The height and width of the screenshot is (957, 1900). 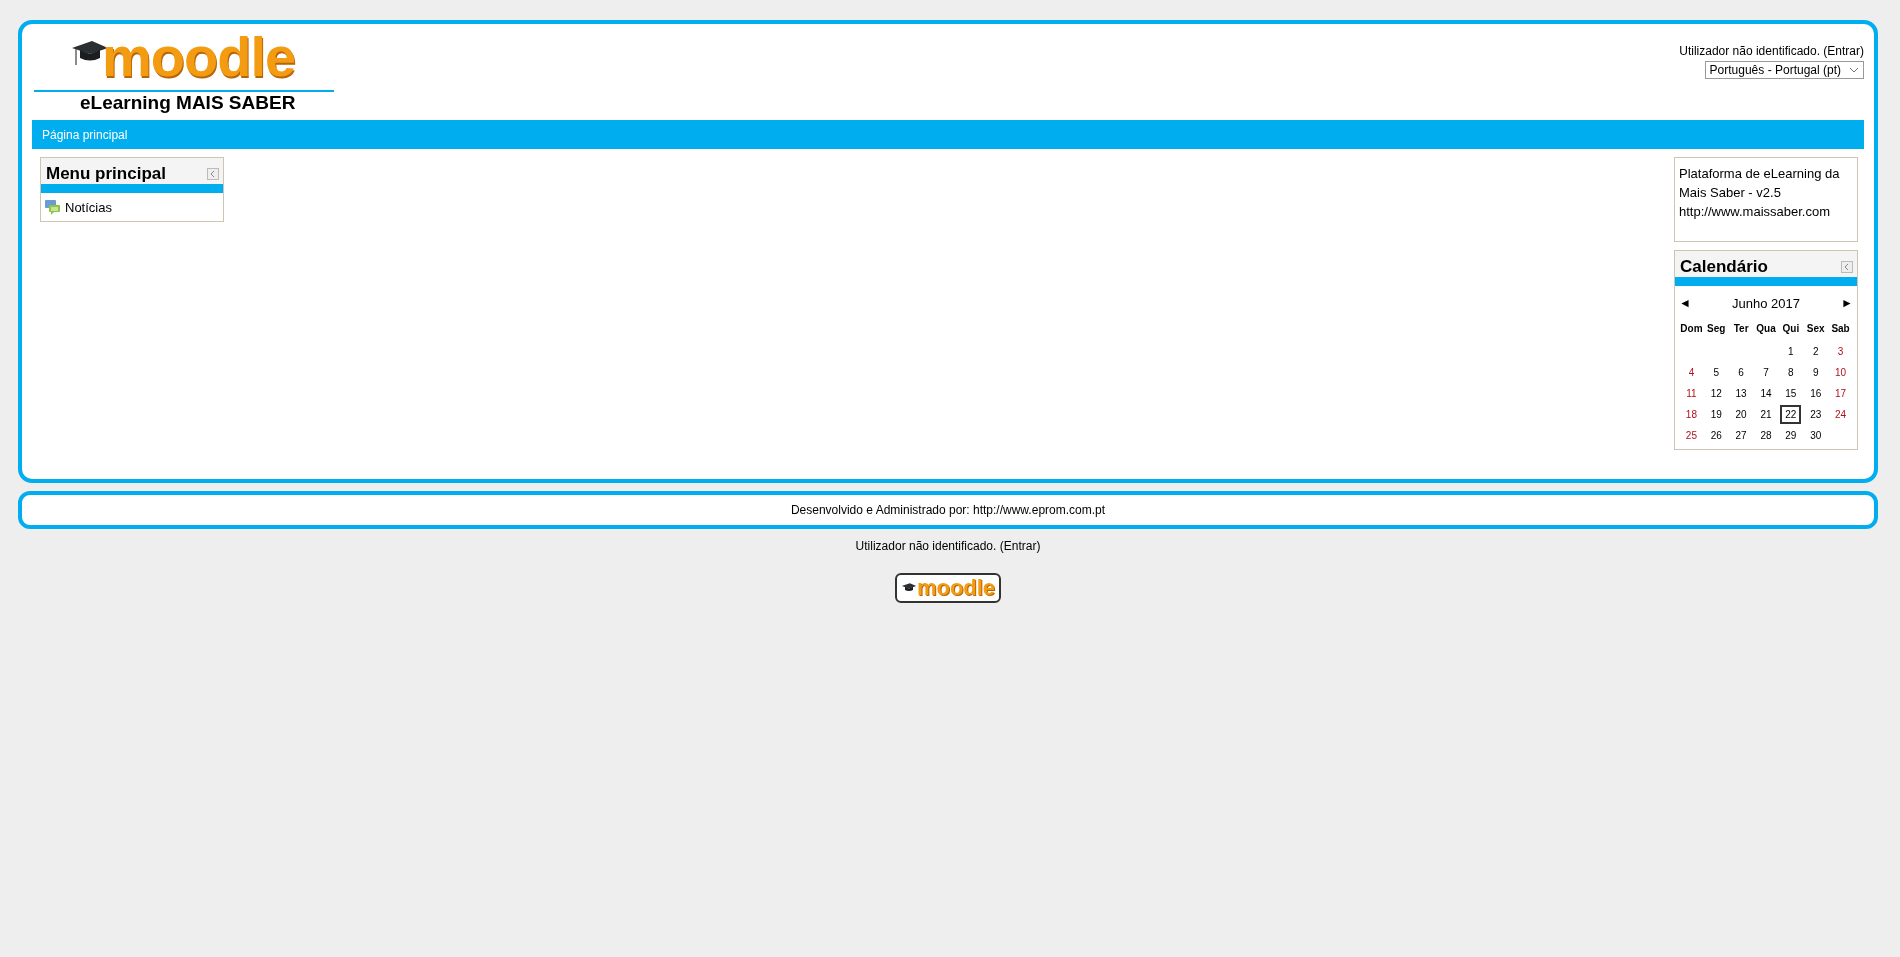 I want to click on today-day: 22, so click(x=1791, y=414).